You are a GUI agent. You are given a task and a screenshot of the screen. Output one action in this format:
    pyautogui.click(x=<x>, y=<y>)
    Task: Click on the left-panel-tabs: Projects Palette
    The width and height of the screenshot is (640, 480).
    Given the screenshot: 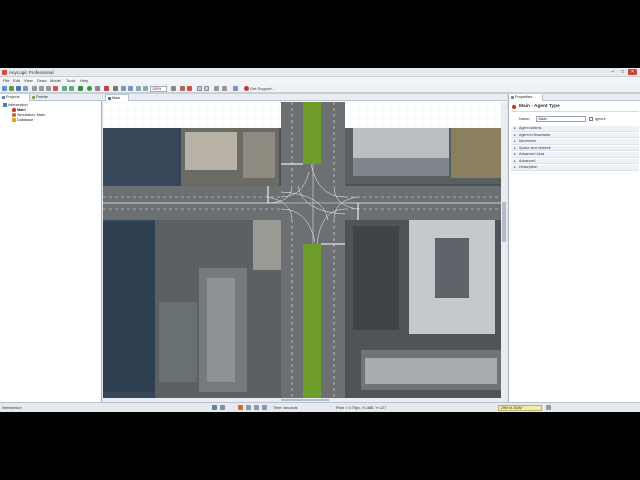 What is the action you would take?
    pyautogui.click(x=51, y=97)
    